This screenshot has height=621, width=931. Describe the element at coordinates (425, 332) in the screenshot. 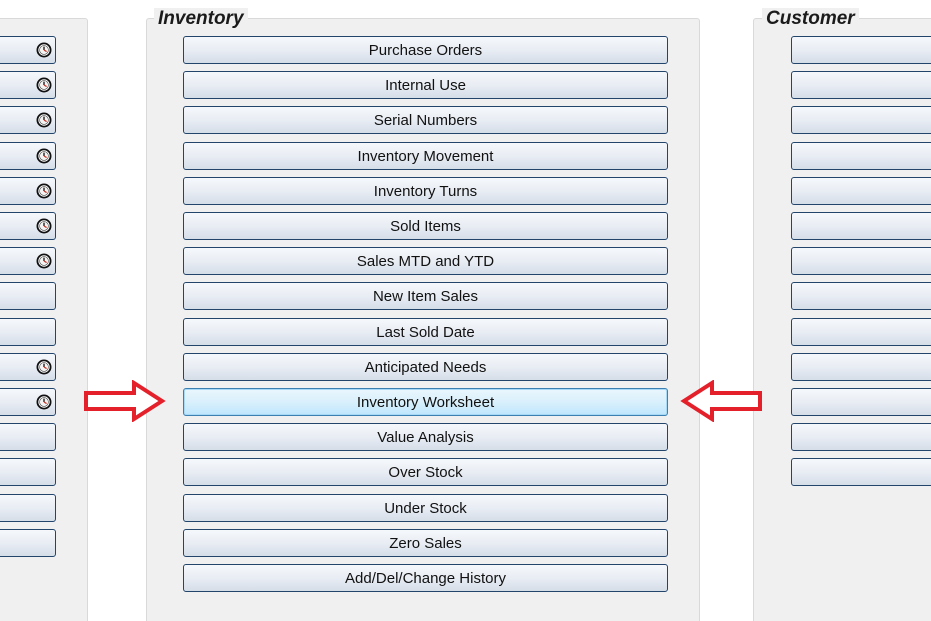

I see `inventory-button-last-sold-date: Last Sold Date` at that location.